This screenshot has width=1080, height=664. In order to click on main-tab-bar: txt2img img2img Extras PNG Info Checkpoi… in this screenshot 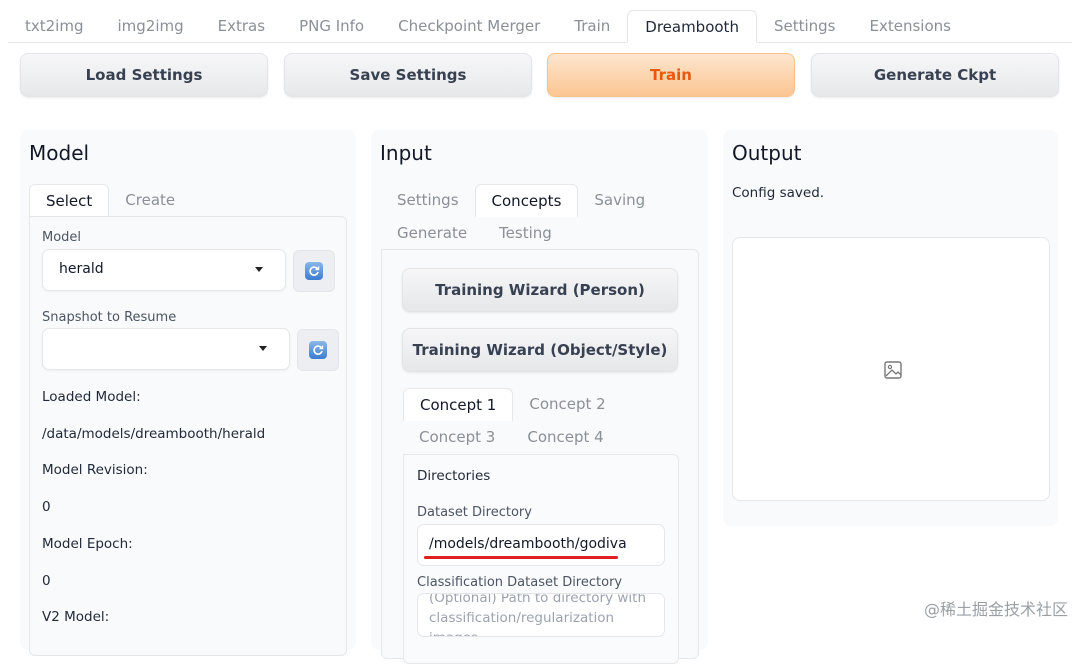, I will do `click(540, 26)`.